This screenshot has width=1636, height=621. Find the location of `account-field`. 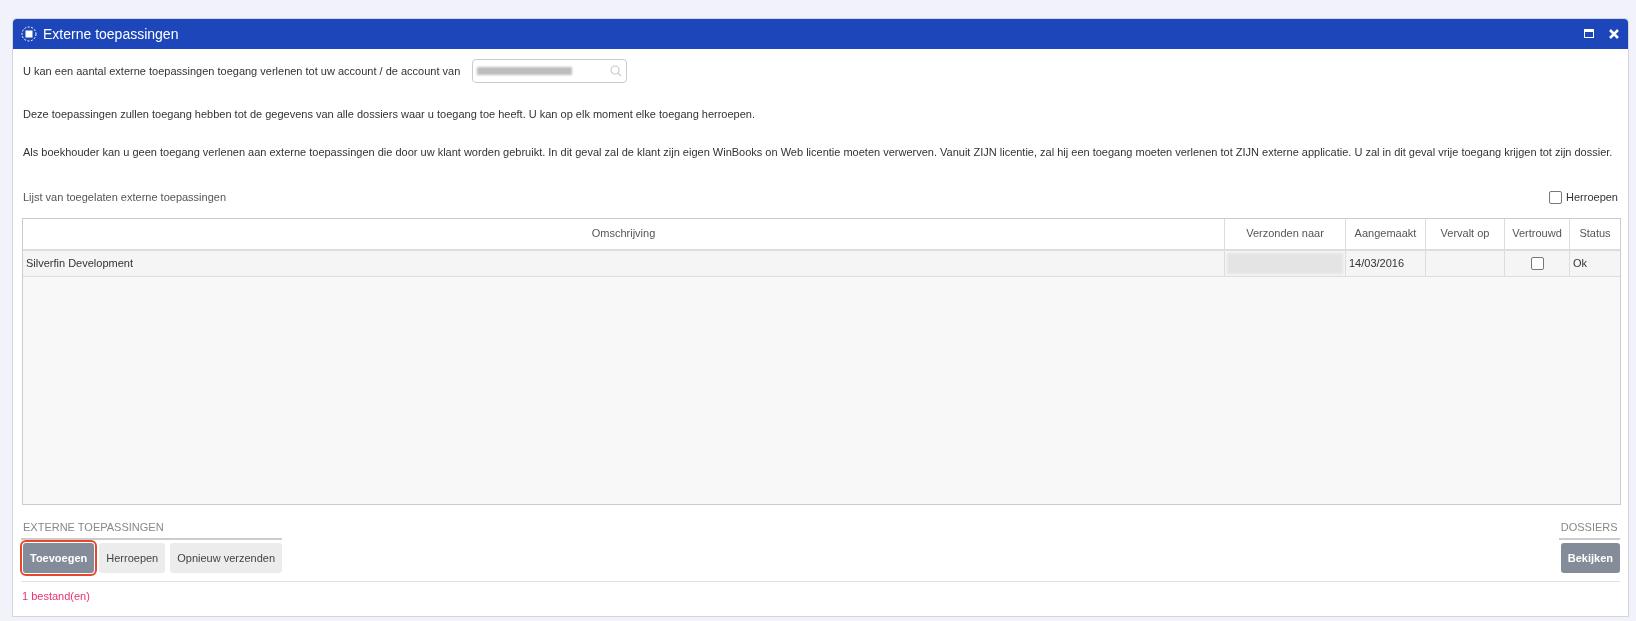

account-field is located at coordinates (550, 71).